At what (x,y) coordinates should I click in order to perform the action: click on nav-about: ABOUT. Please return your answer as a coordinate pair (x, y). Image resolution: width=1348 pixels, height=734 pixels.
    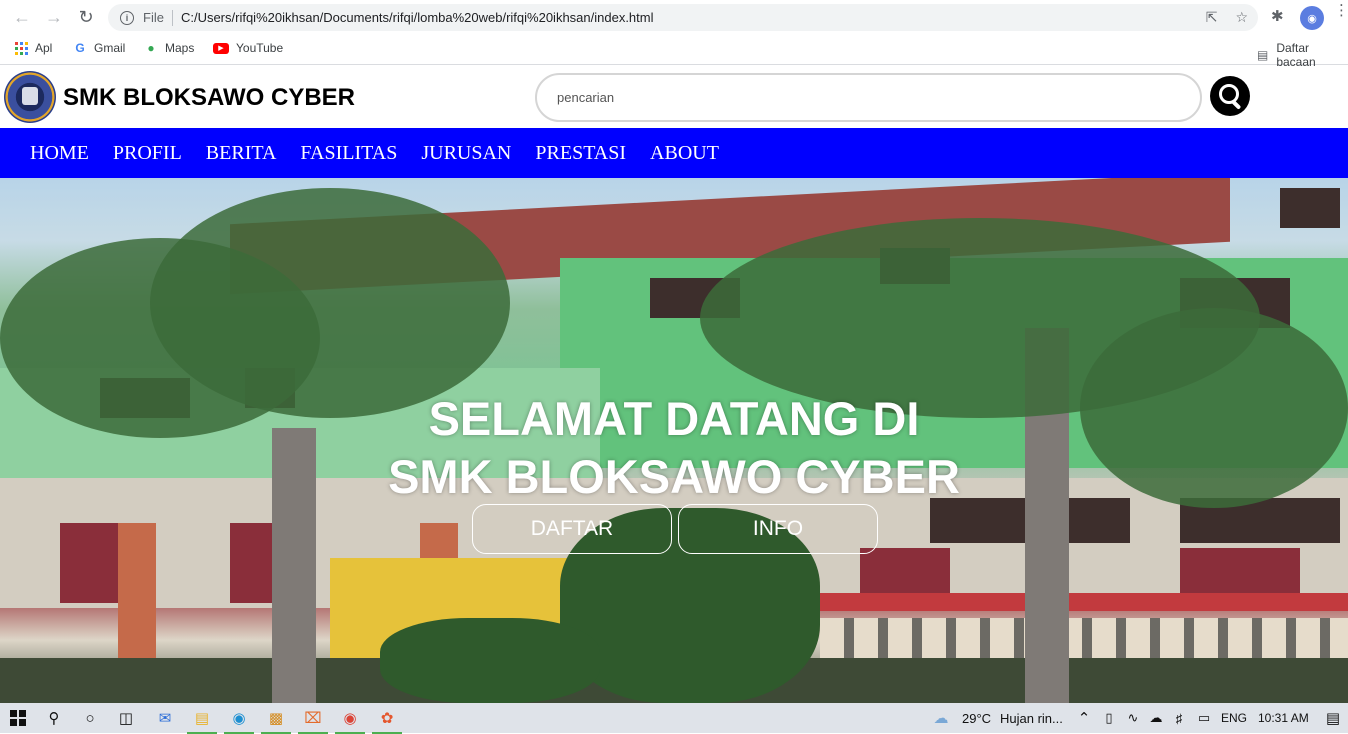
    Looking at the image, I should click on (684, 153).